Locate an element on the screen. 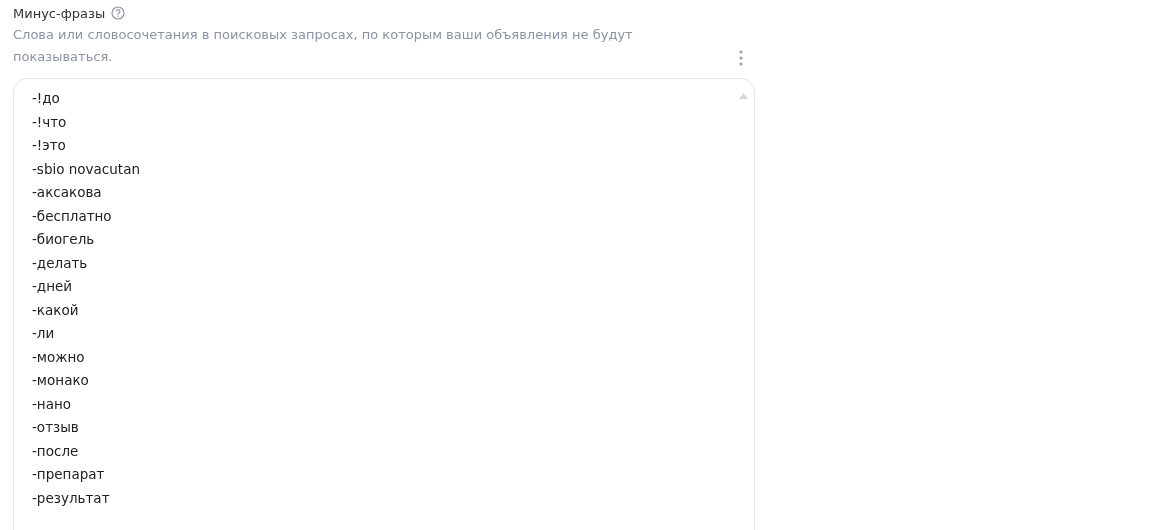 This screenshot has height=530, width=1152. phrase-line: -дней is located at coordinates (52, 286).